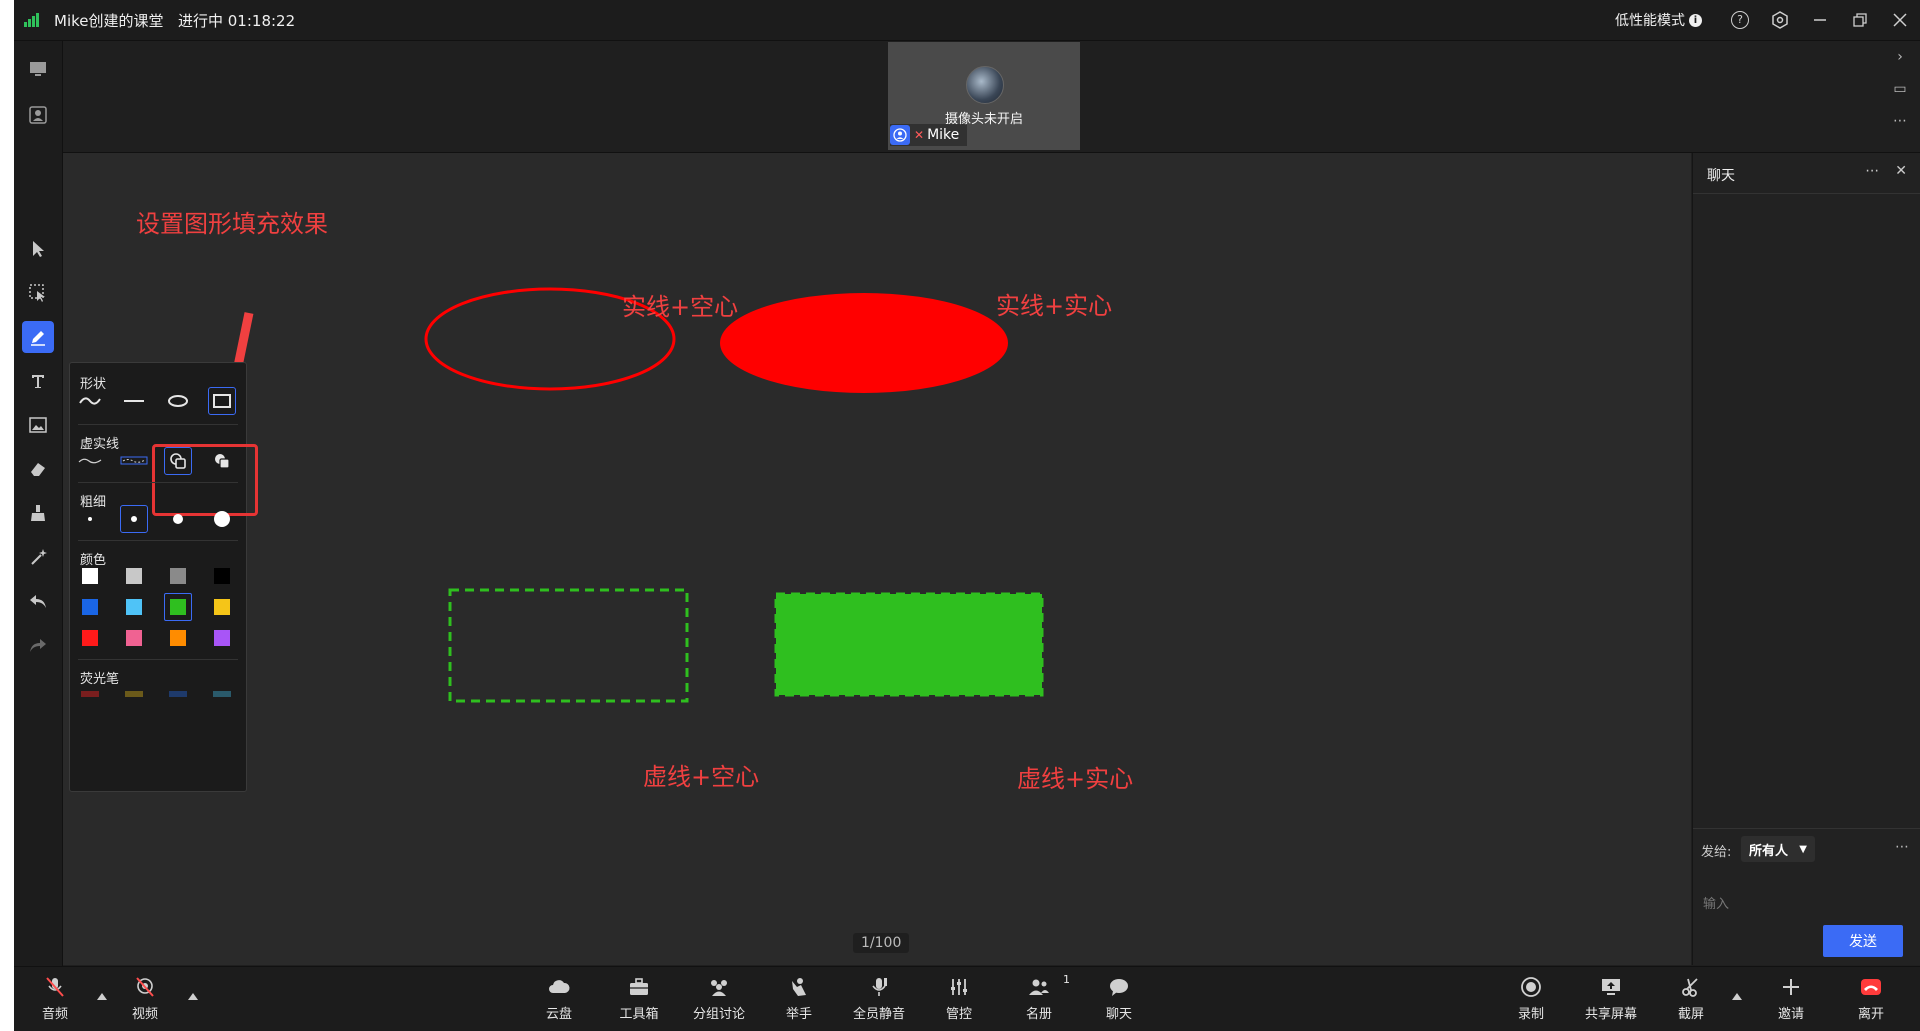 This screenshot has height=1031, width=1920. Describe the element at coordinates (568, 645) in the screenshot. I see `rect-dashed-hollow` at that location.